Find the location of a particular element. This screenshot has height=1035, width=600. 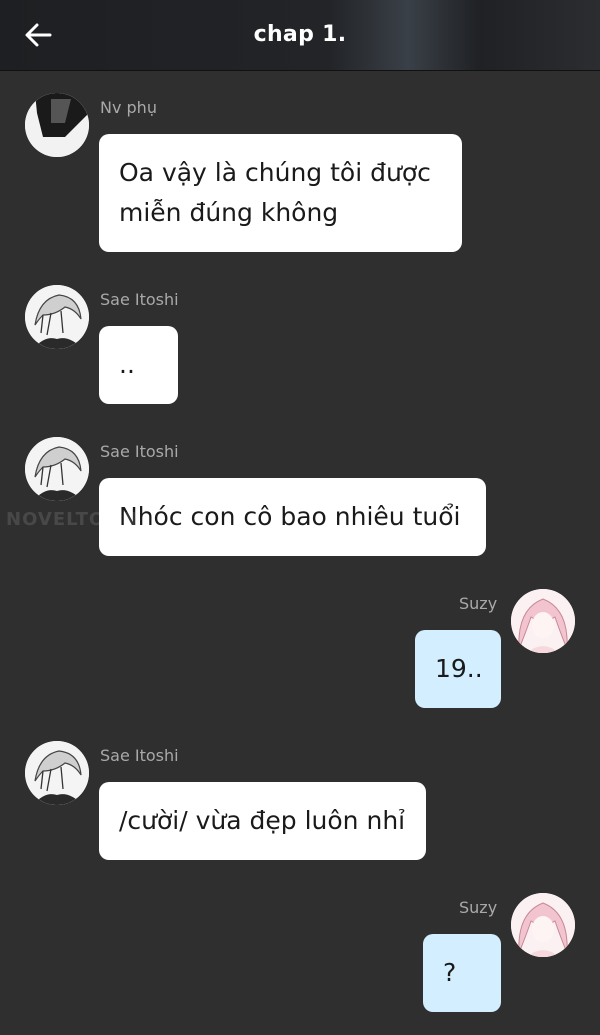

watermark: NOVELTOON is located at coordinates (72, 519).